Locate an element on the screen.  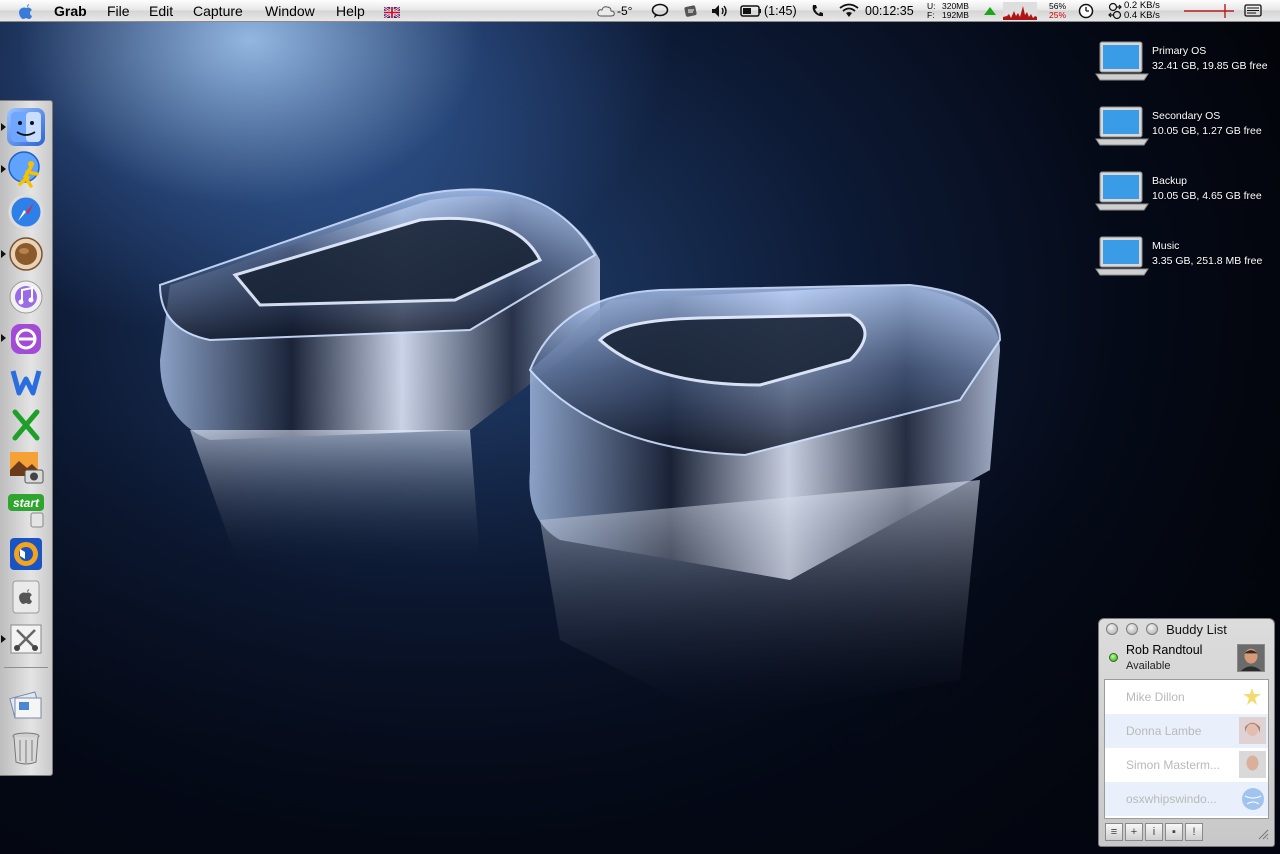
drive-name: Music is located at coordinates (1166, 246).